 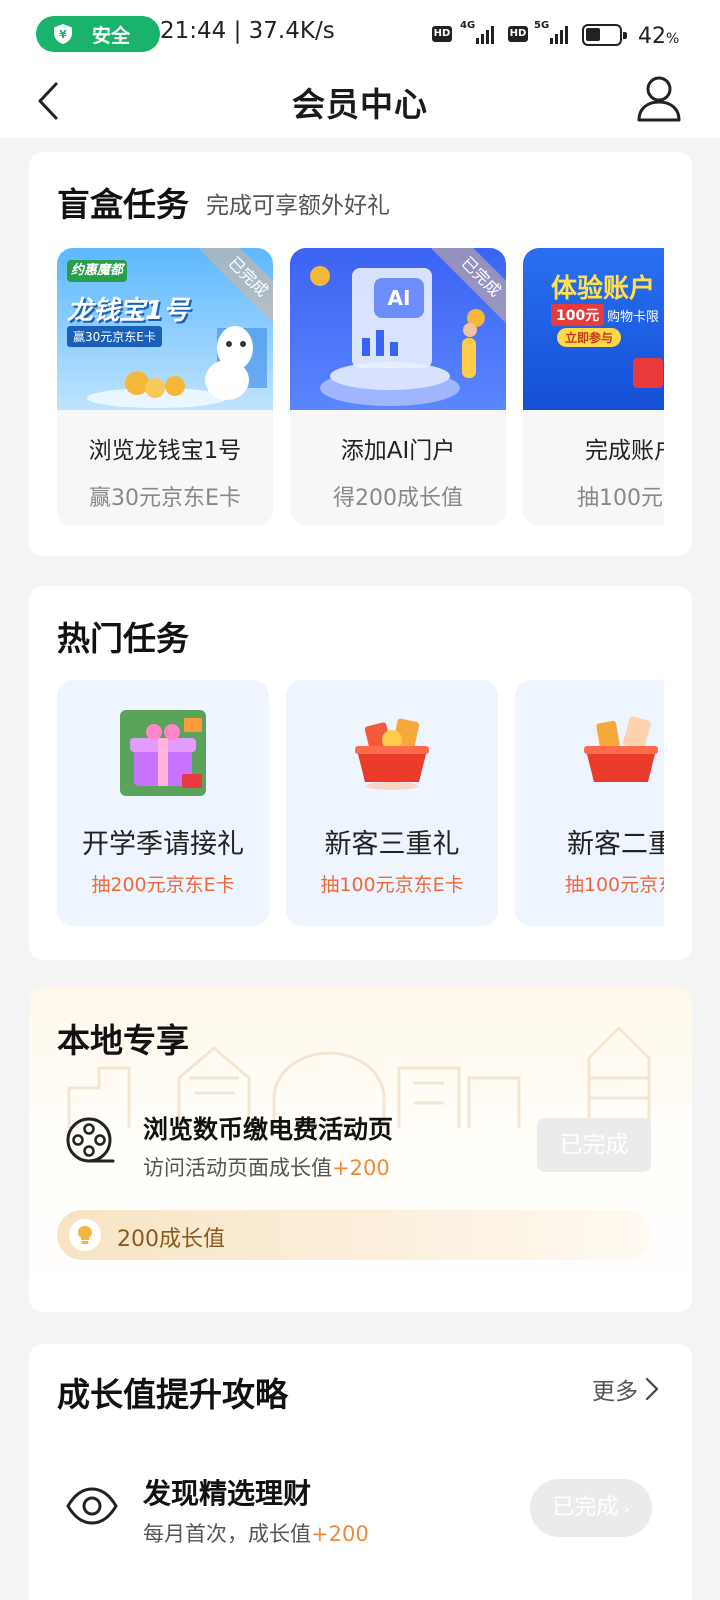 I want to click on chevron-right-icon, so click(x=652, y=1389).